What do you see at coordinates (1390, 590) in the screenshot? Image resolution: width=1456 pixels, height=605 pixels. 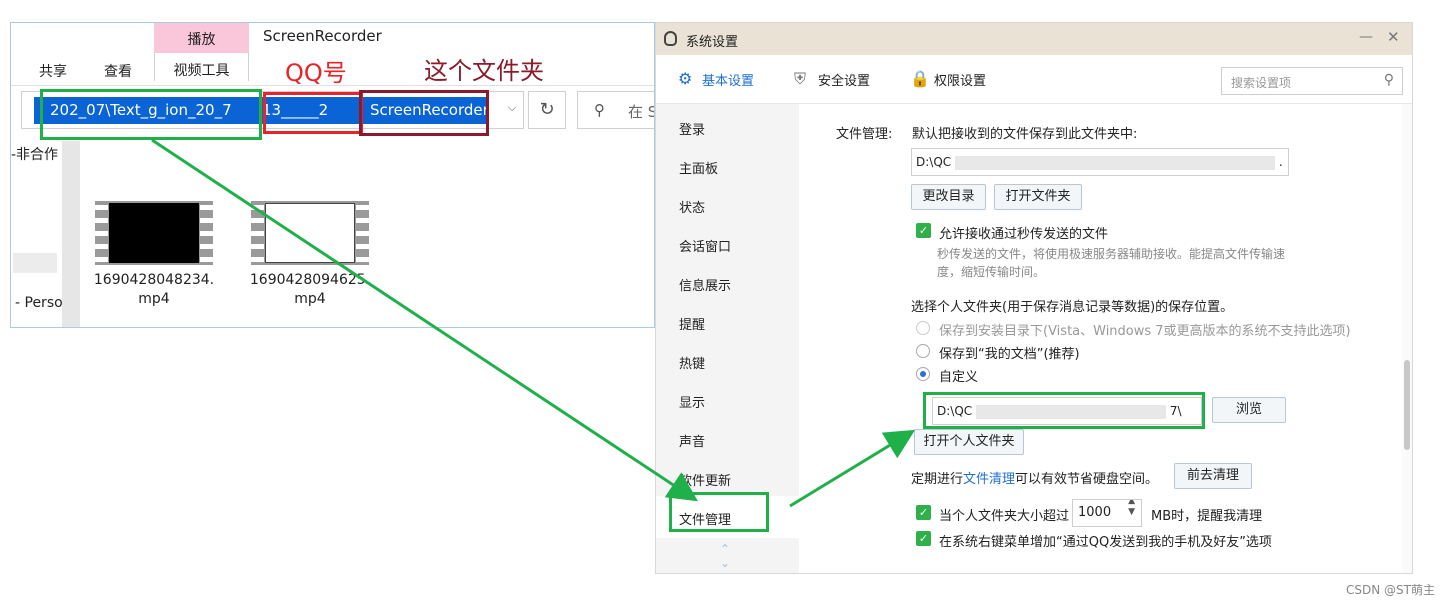 I see `watermark: CSDN @ST萌主` at bounding box center [1390, 590].